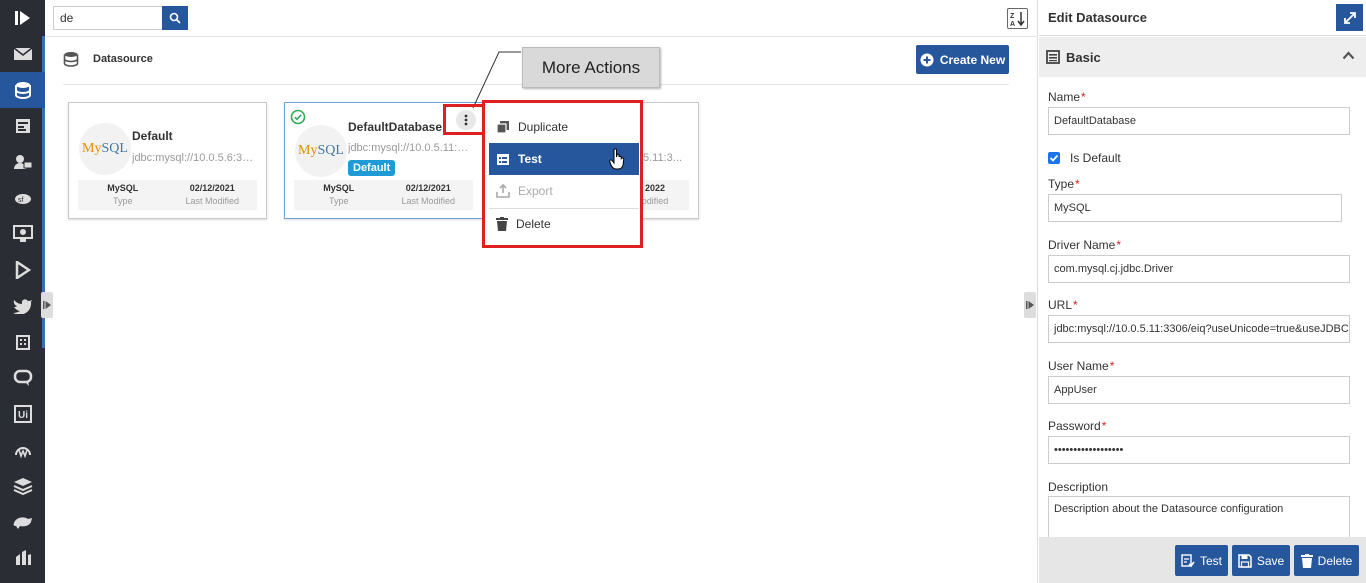 Image resolution: width=1366 pixels, height=583 pixels. I want to click on page-title: Datasource, so click(108, 59).